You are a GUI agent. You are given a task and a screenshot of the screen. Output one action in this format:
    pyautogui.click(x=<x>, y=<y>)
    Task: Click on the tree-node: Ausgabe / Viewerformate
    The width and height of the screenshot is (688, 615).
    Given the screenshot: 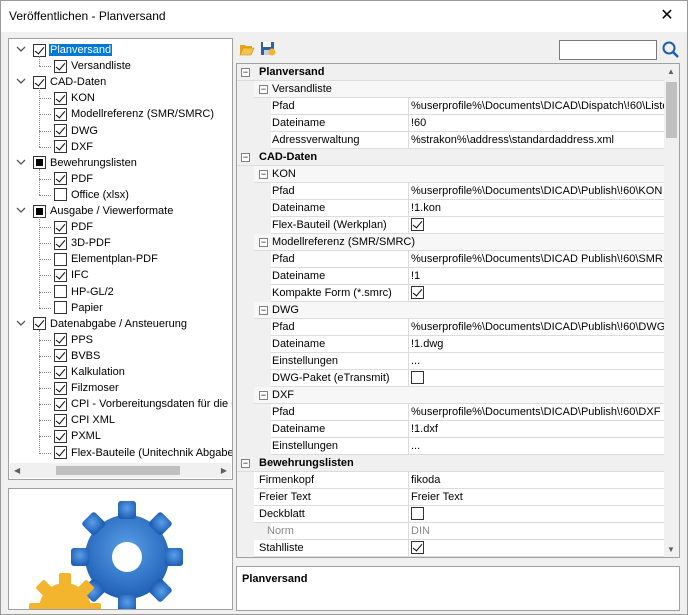 What is the action you would take?
    pyautogui.click(x=103, y=211)
    